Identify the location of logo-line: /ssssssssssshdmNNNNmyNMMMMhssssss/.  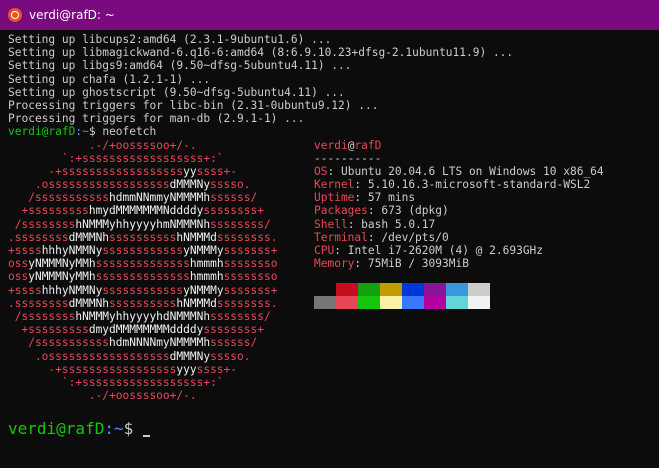
(133, 343).